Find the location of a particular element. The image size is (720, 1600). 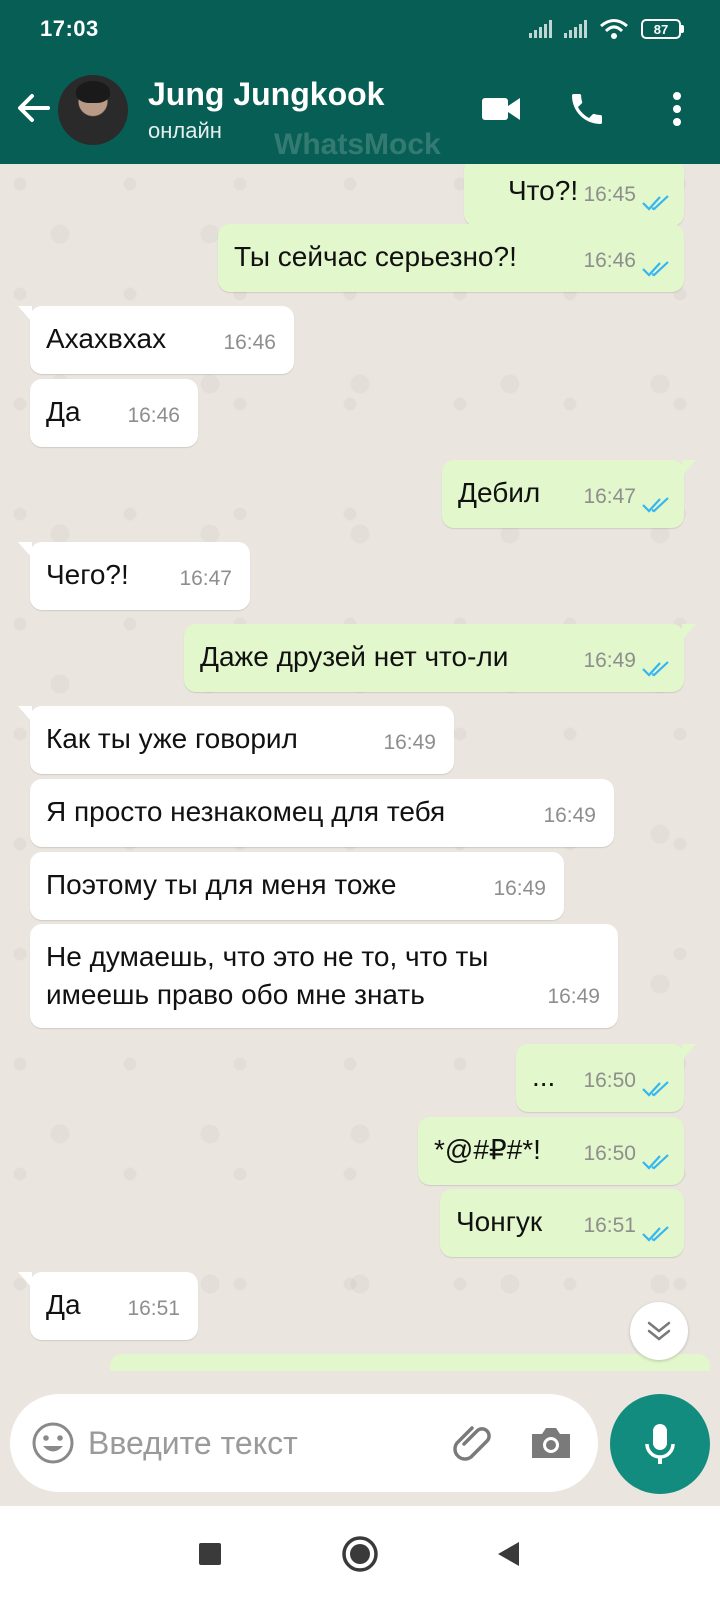

message-outgoing: ... 16:50 is located at coordinates (606, 1078).